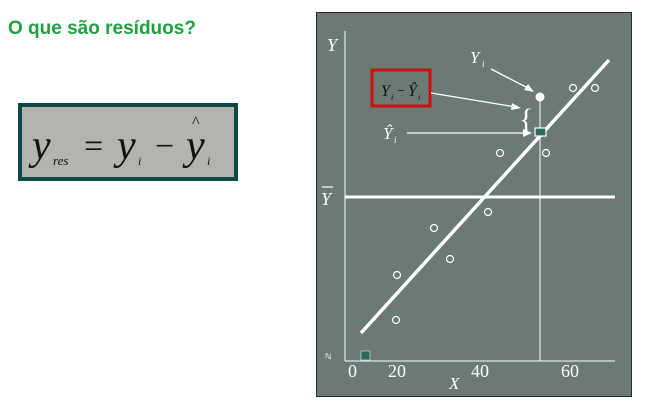 The image size is (665, 406). I want to click on formula-equals: =, so click(93, 146).